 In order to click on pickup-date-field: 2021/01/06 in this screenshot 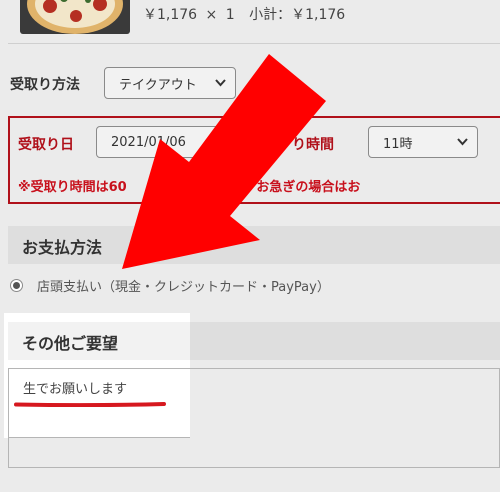, I will do `click(166, 142)`.